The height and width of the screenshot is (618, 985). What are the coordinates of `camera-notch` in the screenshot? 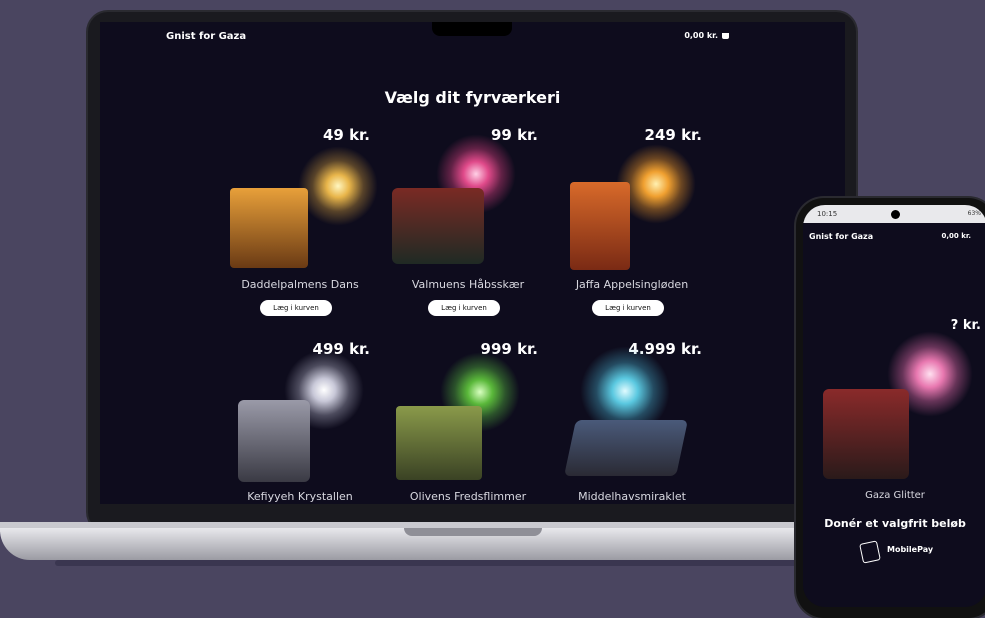 It's located at (472, 29).